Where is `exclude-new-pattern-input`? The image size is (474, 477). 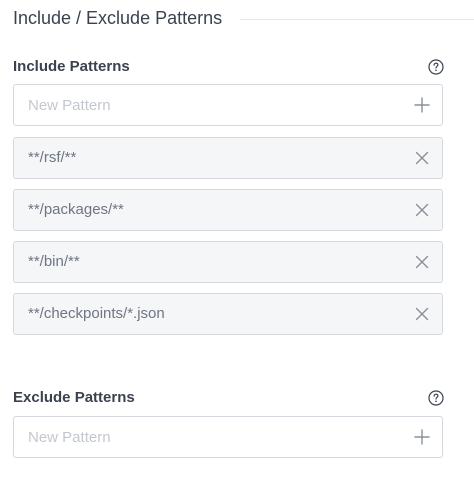 exclude-new-pattern-input is located at coordinates (228, 437).